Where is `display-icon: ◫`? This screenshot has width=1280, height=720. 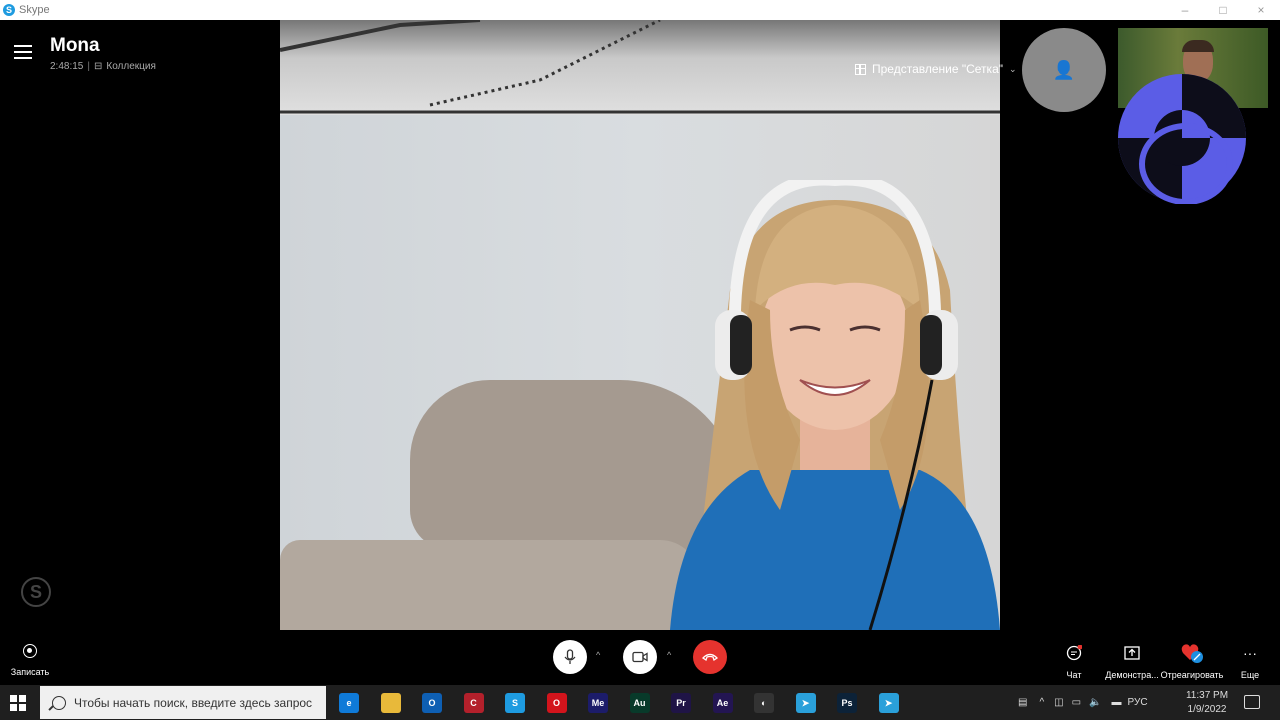 display-icon: ◫ is located at coordinates (1058, 702).